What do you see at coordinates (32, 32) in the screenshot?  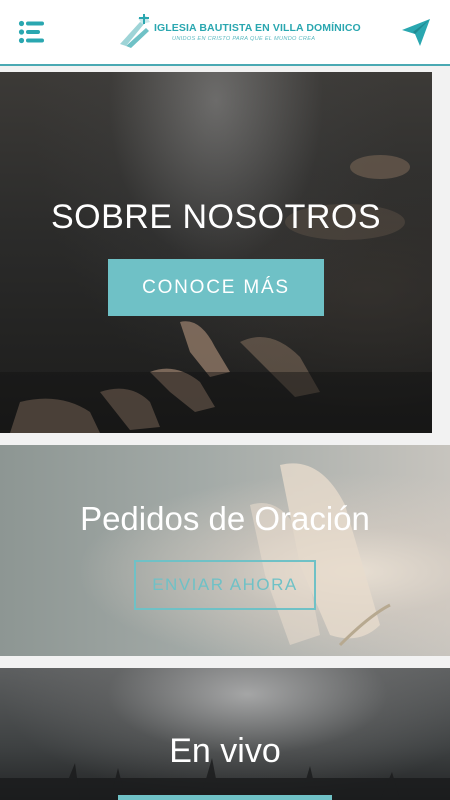 I see `menu-icon` at bounding box center [32, 32].